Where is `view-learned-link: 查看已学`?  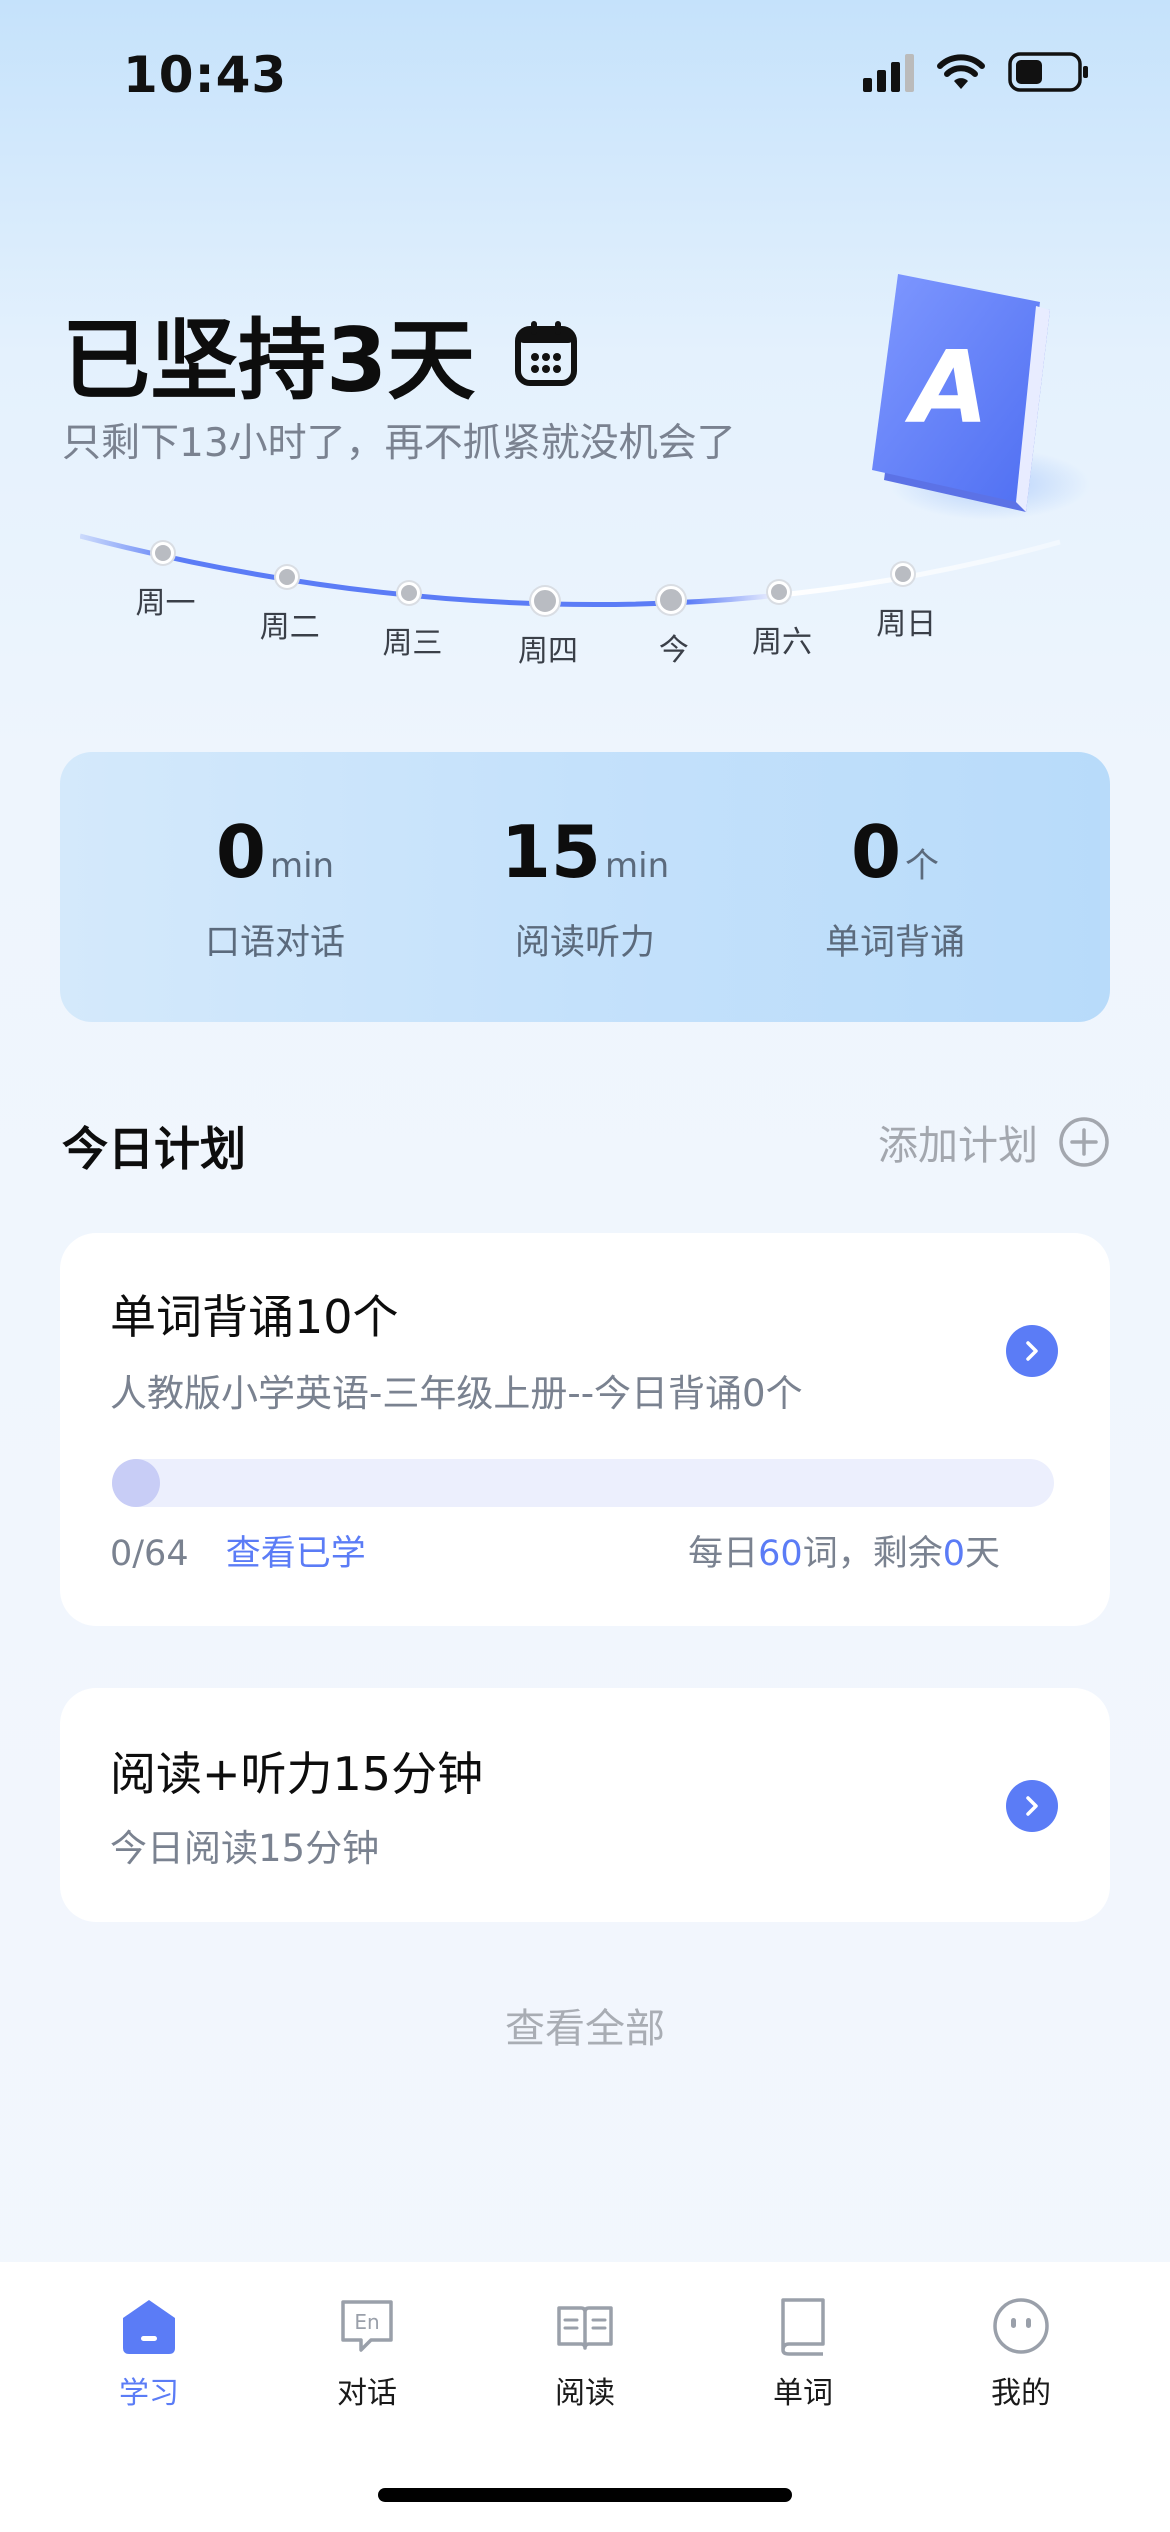
view-learned-link: 查看已学 is located at coordinates (296, 1554).